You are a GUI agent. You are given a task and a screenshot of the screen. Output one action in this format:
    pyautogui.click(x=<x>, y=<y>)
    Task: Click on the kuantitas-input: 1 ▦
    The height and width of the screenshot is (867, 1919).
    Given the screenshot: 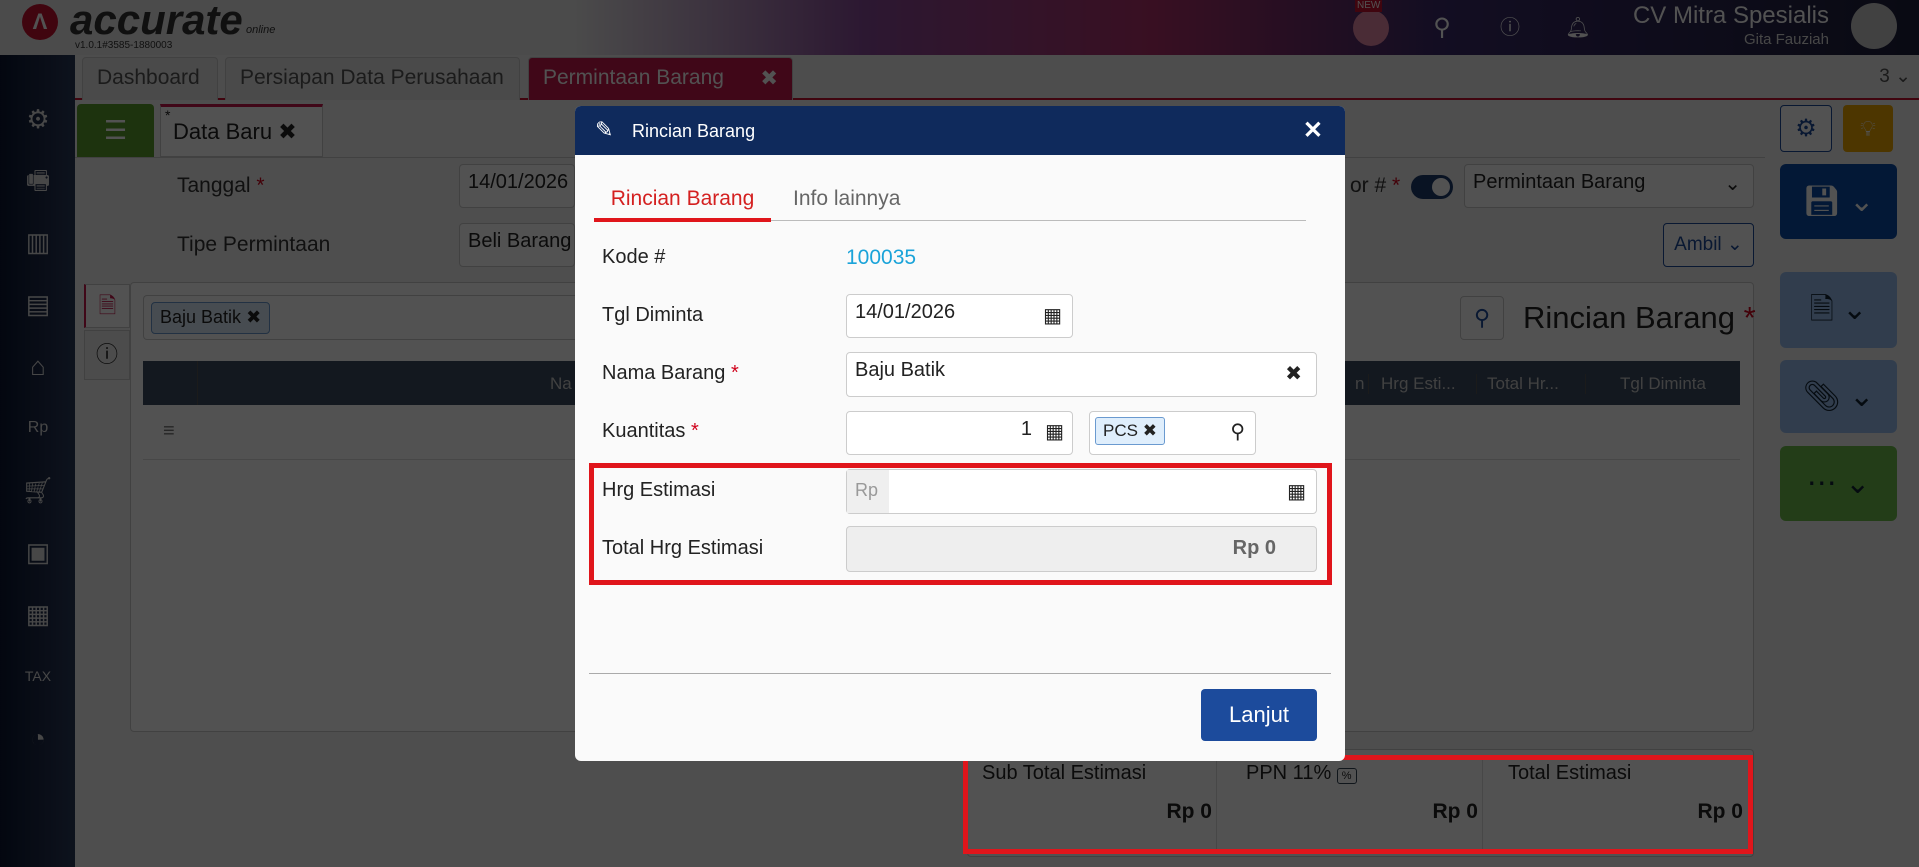 What is the action you would take?
    pyautogui.click(x=959, y=433)
    